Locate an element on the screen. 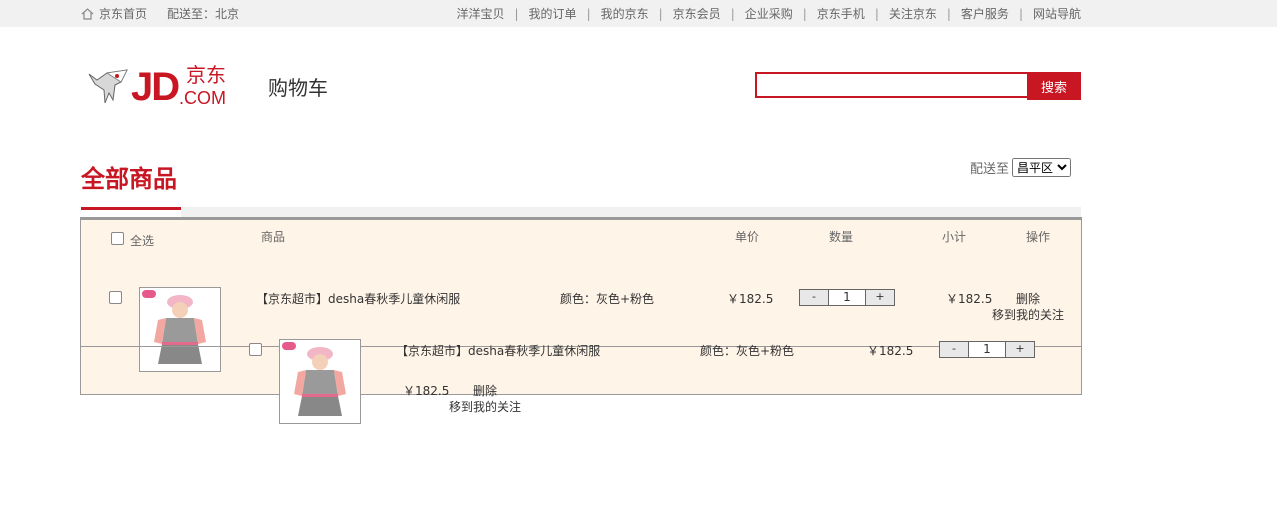 This screenshot has height=507, width=1277. header-subtotal: 小计 is located at coordinates (954, 237).